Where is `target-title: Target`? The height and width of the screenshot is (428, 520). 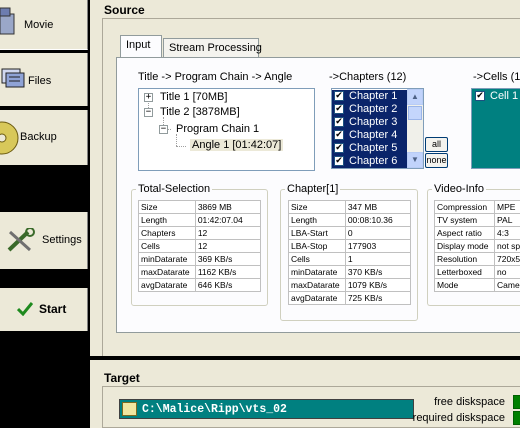
target-title: Target is located at coordinates (122, 378).